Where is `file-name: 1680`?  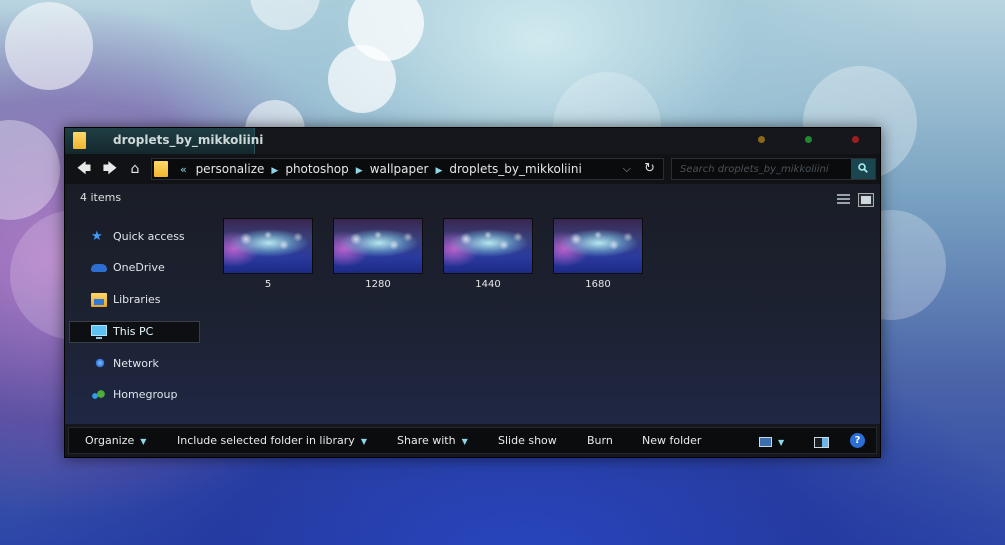 file-name: 1680 is located at coordinates (598, 284).